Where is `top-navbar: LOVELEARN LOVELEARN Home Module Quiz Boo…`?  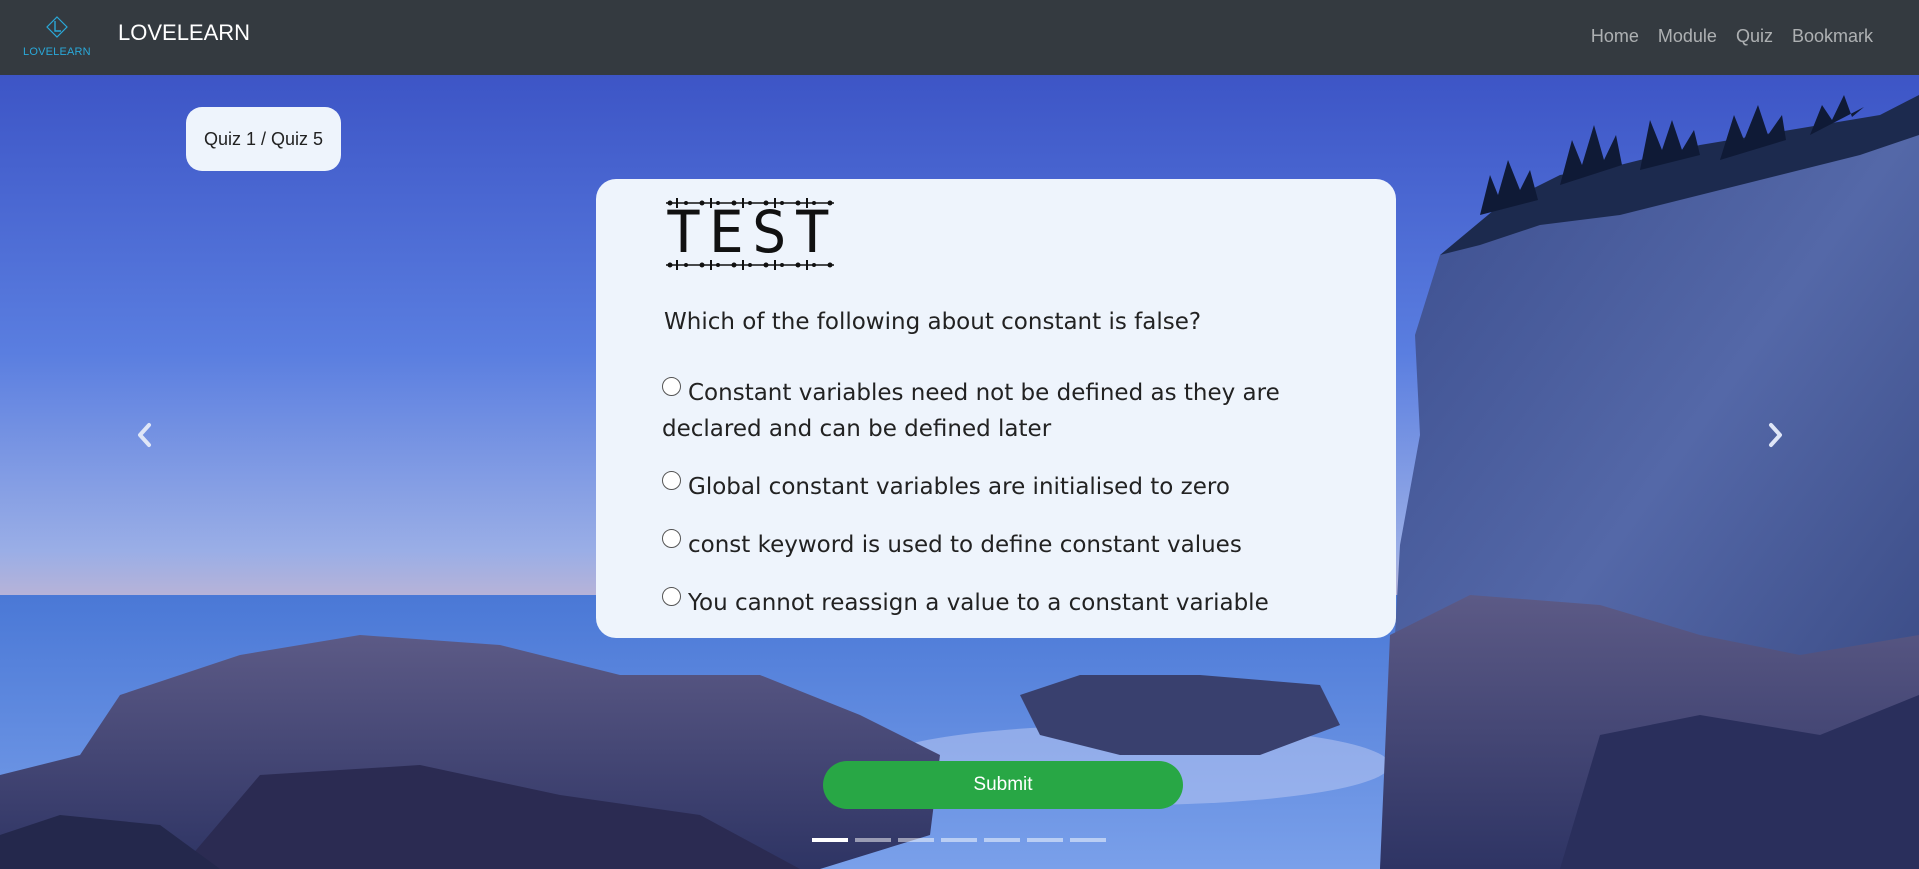 top-navbar: LOVELEARN LOVELEARN Home Module Quiz Boo… is located at coordinates (959, 37).